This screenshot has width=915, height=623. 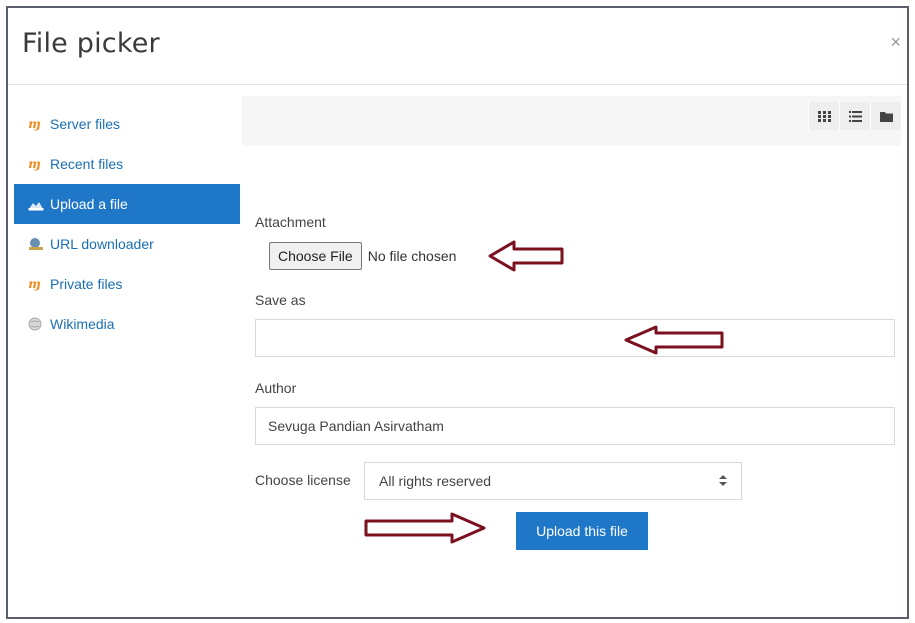 What do you see at coordinates (89, 204) in the screenshot?
I see `sidebar-item-label: Upload a file` at bounding box center [89, 204].